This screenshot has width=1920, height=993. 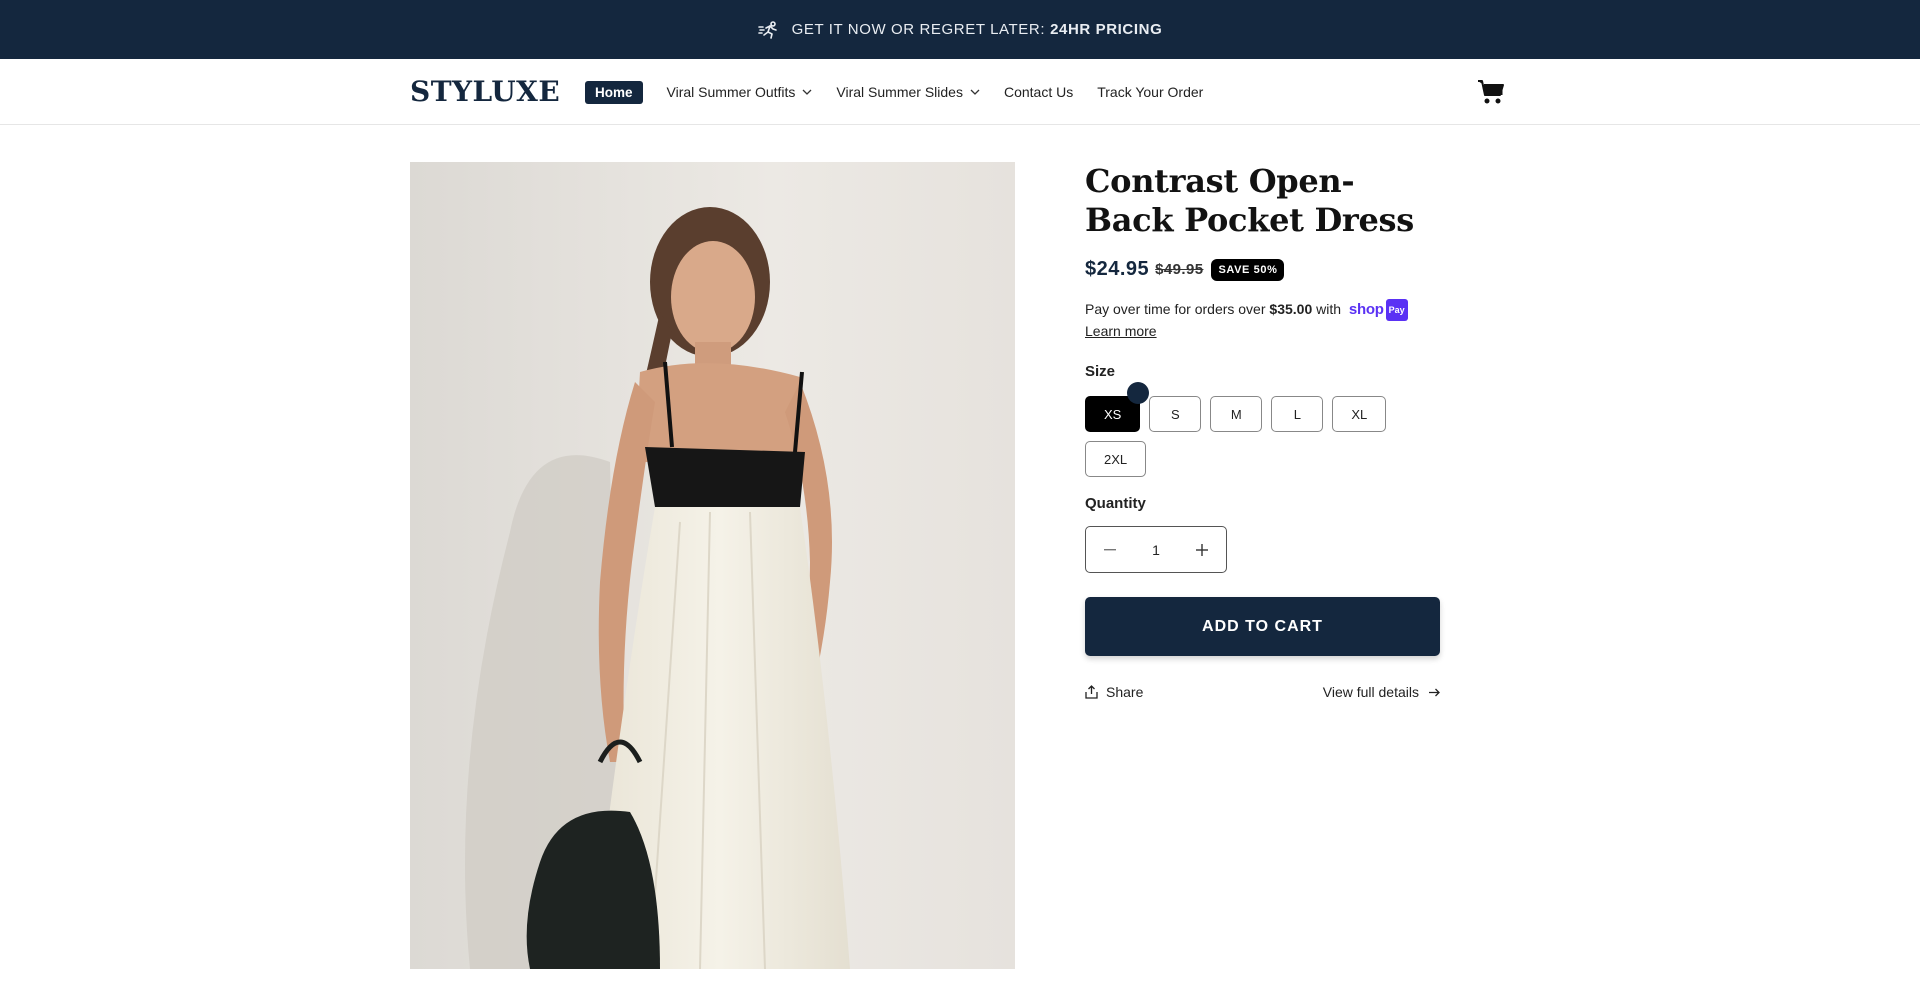 I want to click on installments-suffix: with, so click(x=1329, y=309).